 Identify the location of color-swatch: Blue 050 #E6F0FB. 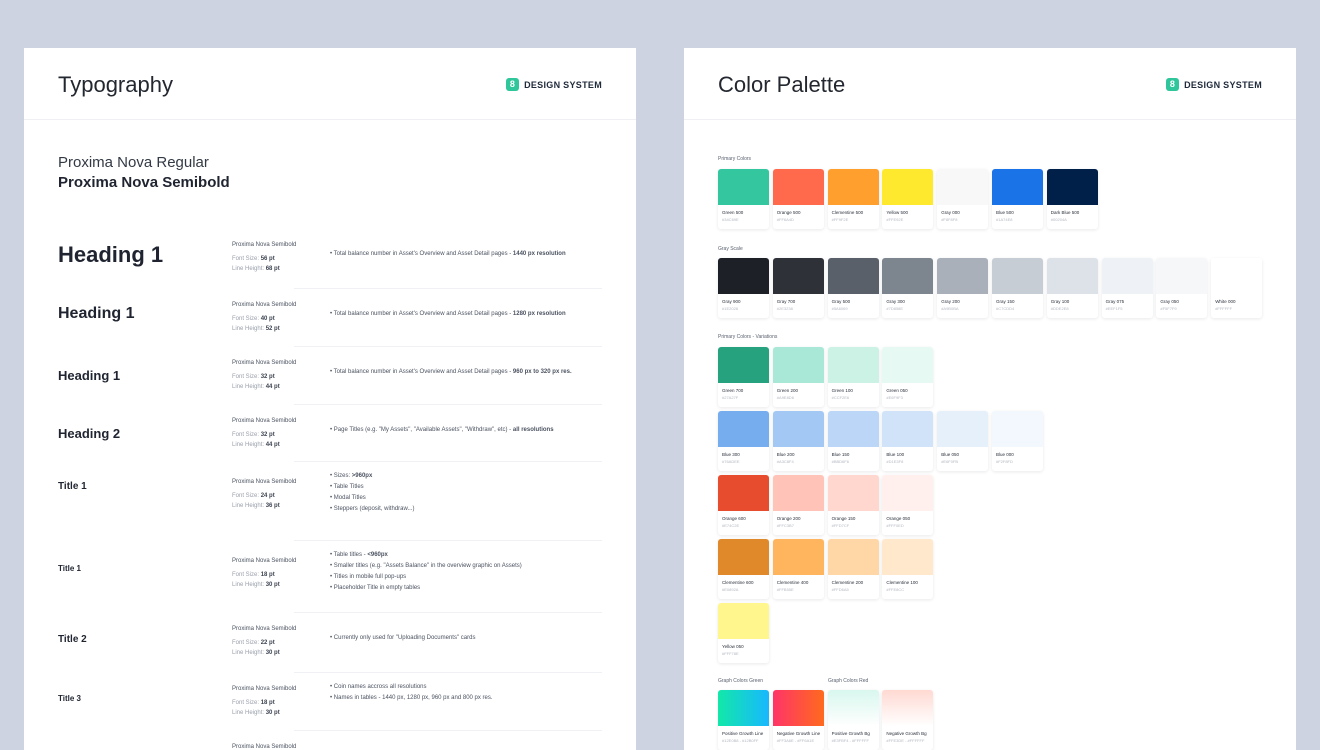
(963, 441).